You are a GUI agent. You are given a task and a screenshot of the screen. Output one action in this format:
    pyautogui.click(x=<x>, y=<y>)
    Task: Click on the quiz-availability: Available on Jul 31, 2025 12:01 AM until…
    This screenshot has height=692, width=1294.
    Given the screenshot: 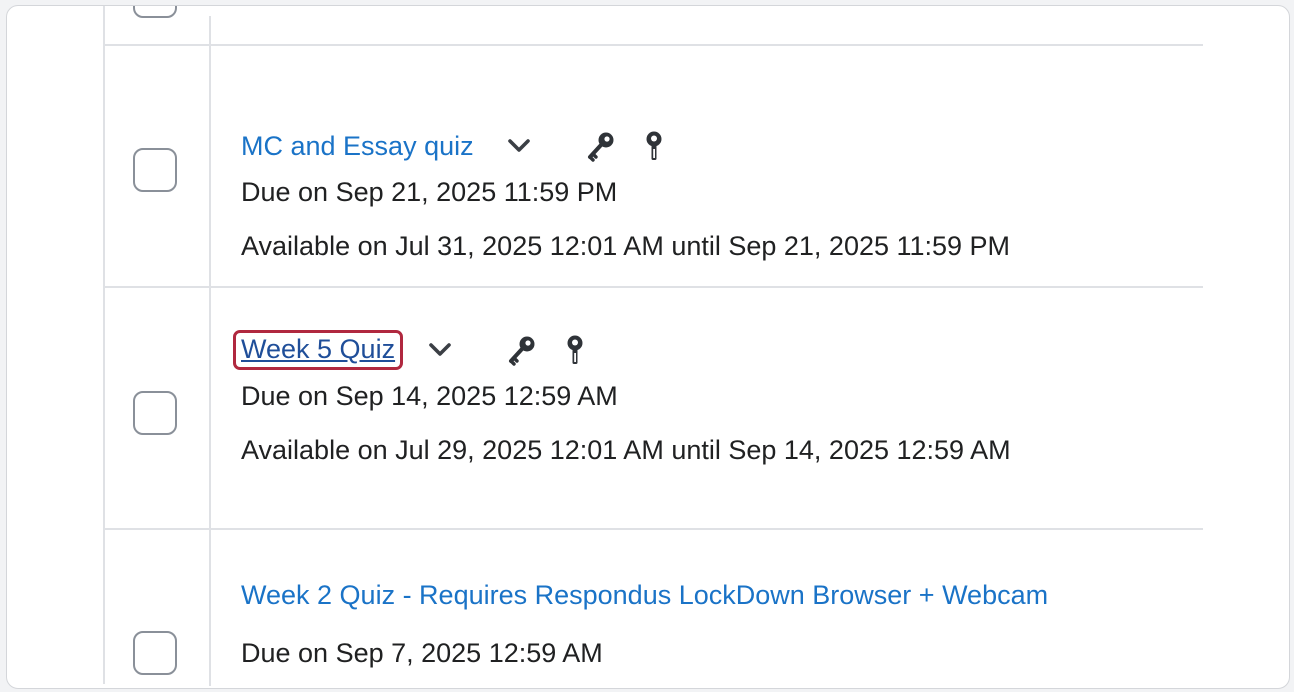 What is the action you would take?
    pyautogui.click(x=626, y=246)
    